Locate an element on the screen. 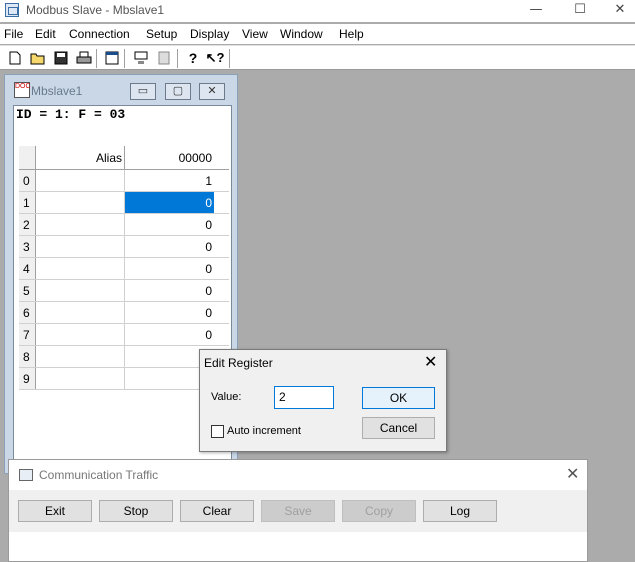 The image size is (635, 562). window-title: Modbus Slave - Mbslave1 is located at coordinates (95, 10).